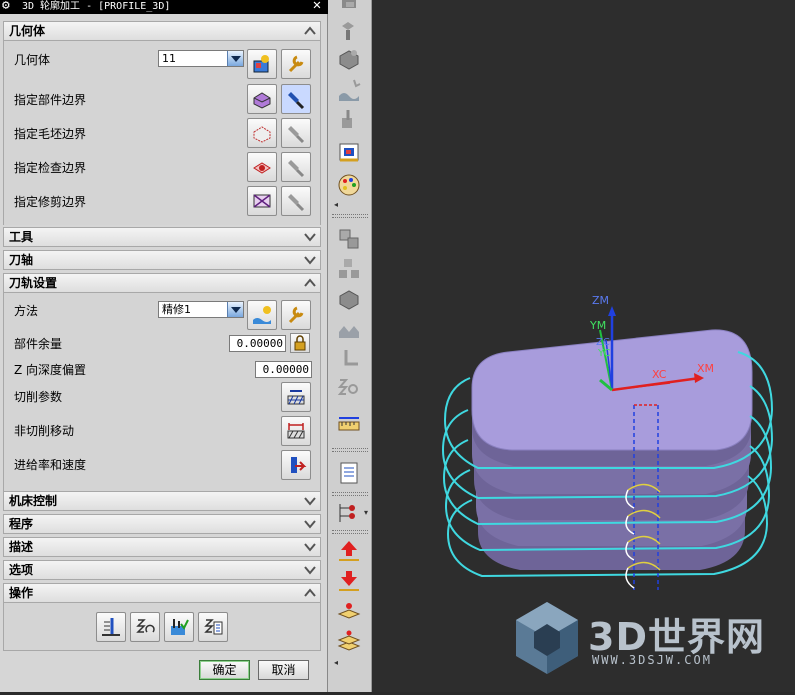  What do you see at coordinates (317, 7) in the screenshot?
I see `close-icon: ✕` at bounding box center [317, 7].